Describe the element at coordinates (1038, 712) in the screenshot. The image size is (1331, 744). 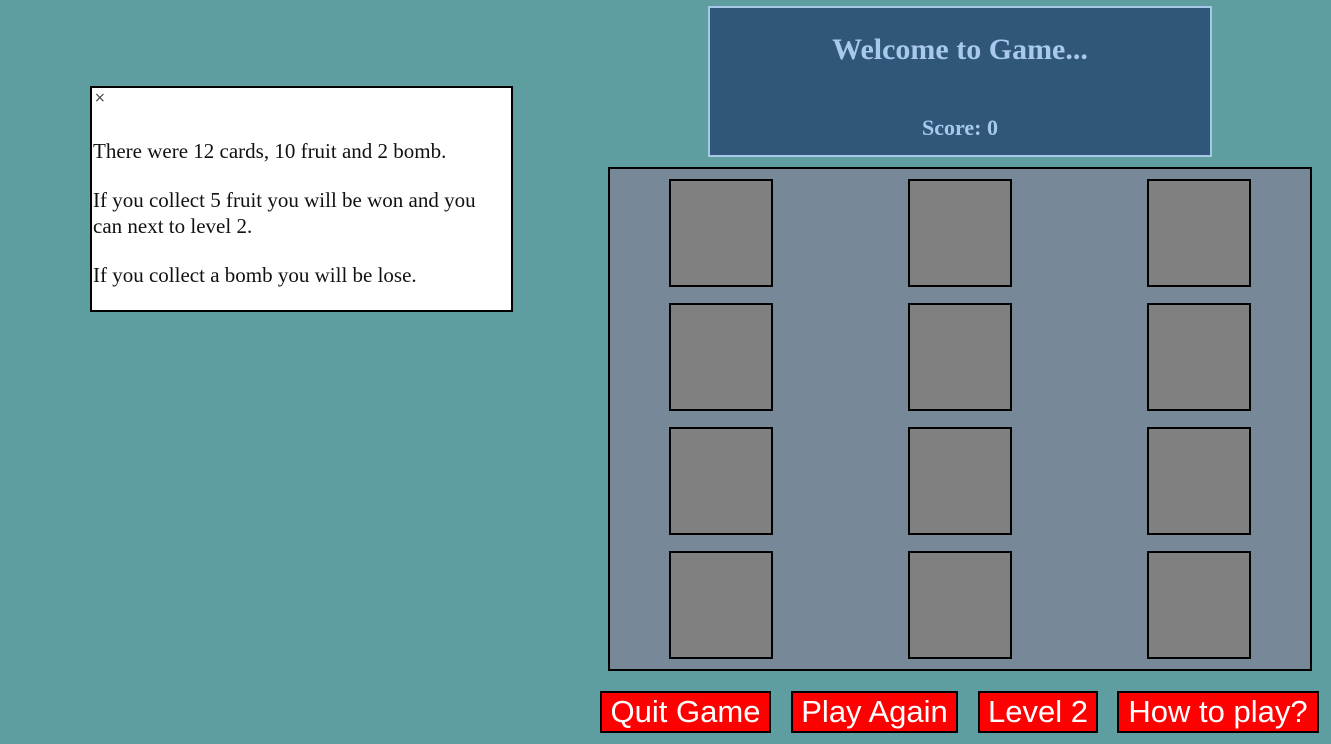
I see `level-2-button: Level 2` at that location.